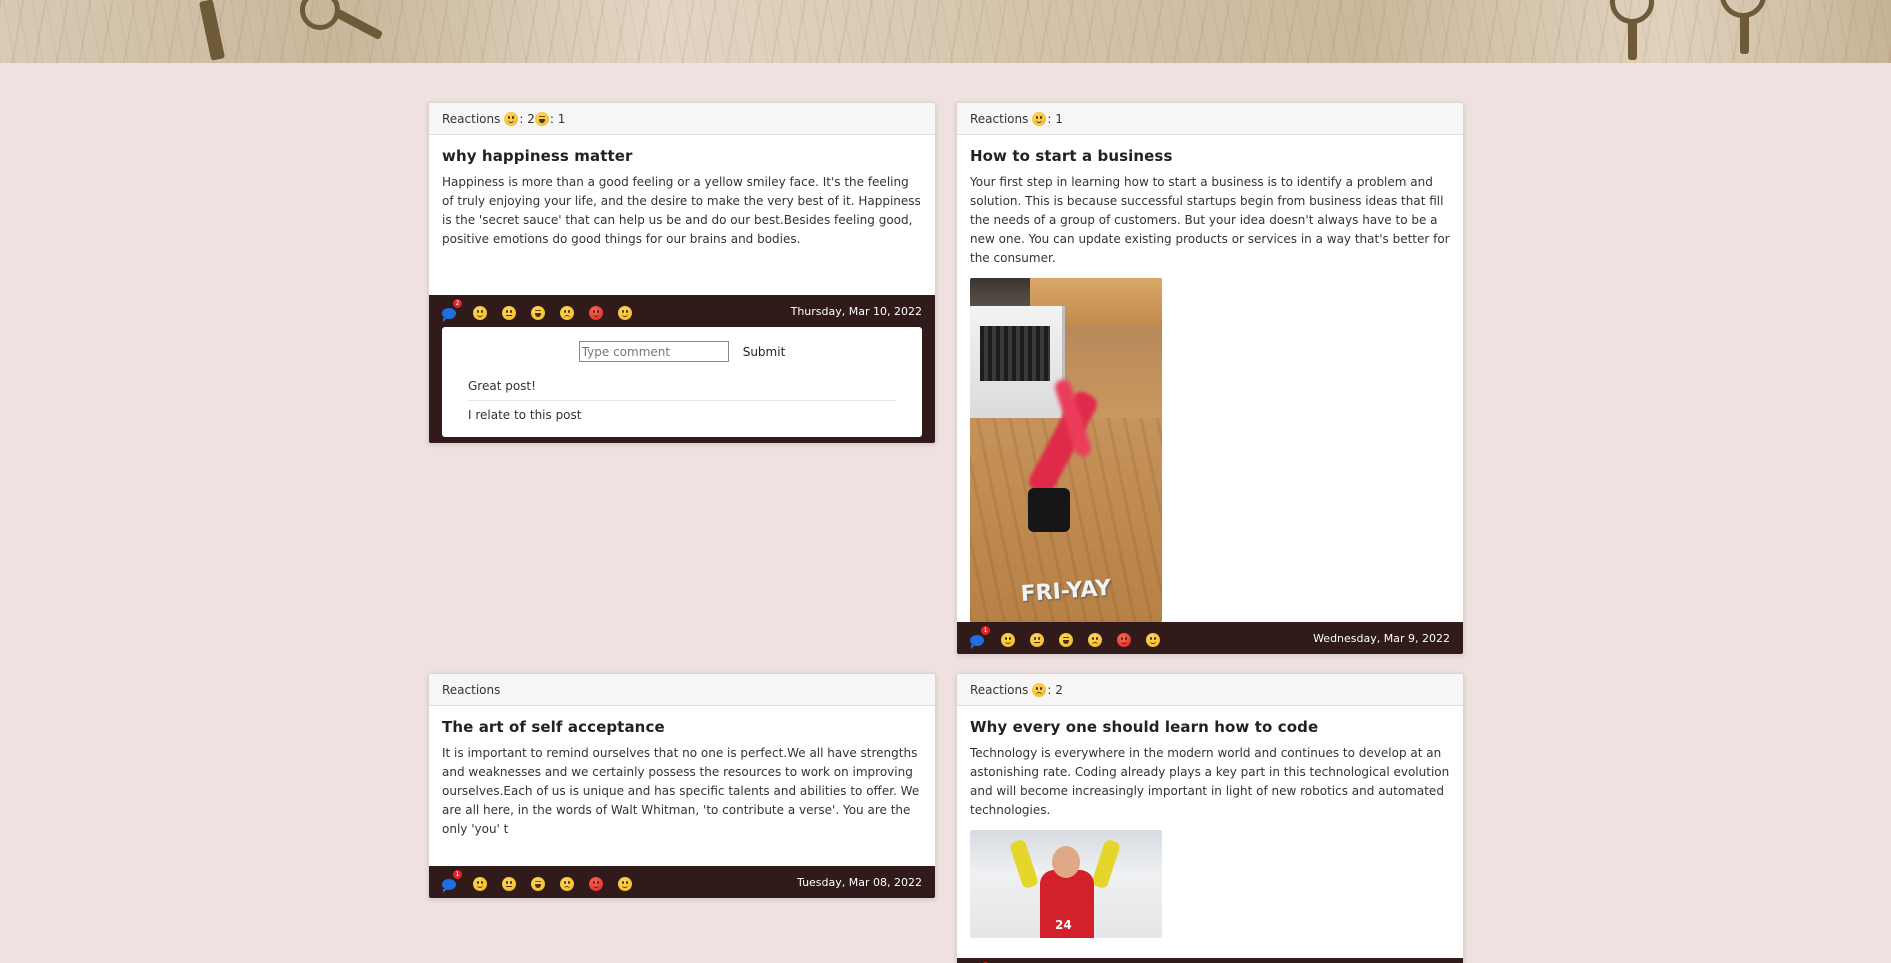  What do you see at coordinates (682, 690) in the screenshot?
I see `reactions-bar: Reactions` at bounding box center [682, 690].